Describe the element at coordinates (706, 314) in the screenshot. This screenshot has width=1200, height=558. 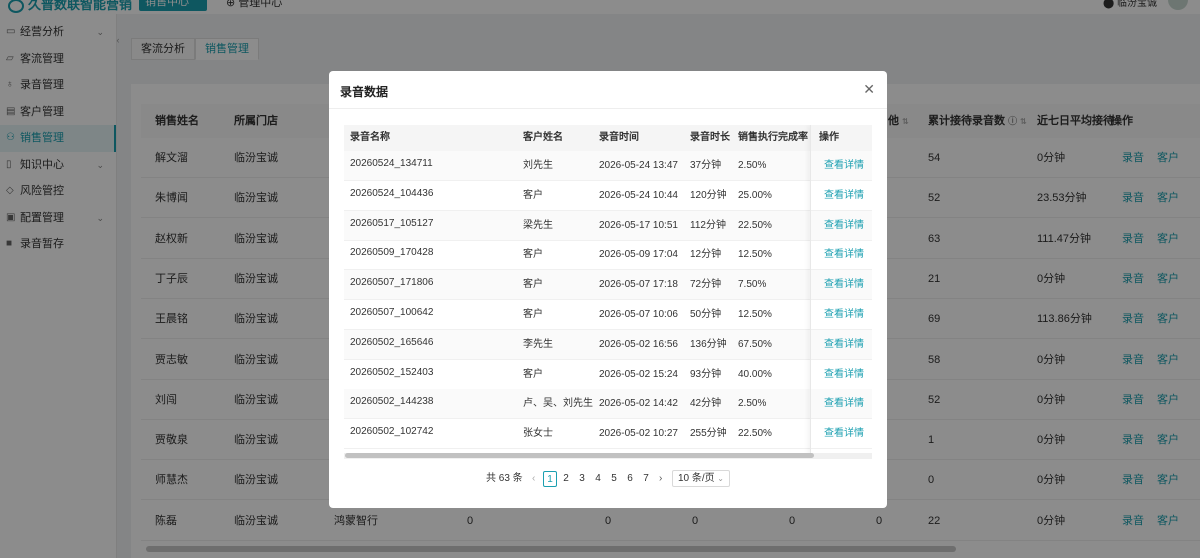
I see `recording-duration-cell: 50分钟` at that location.